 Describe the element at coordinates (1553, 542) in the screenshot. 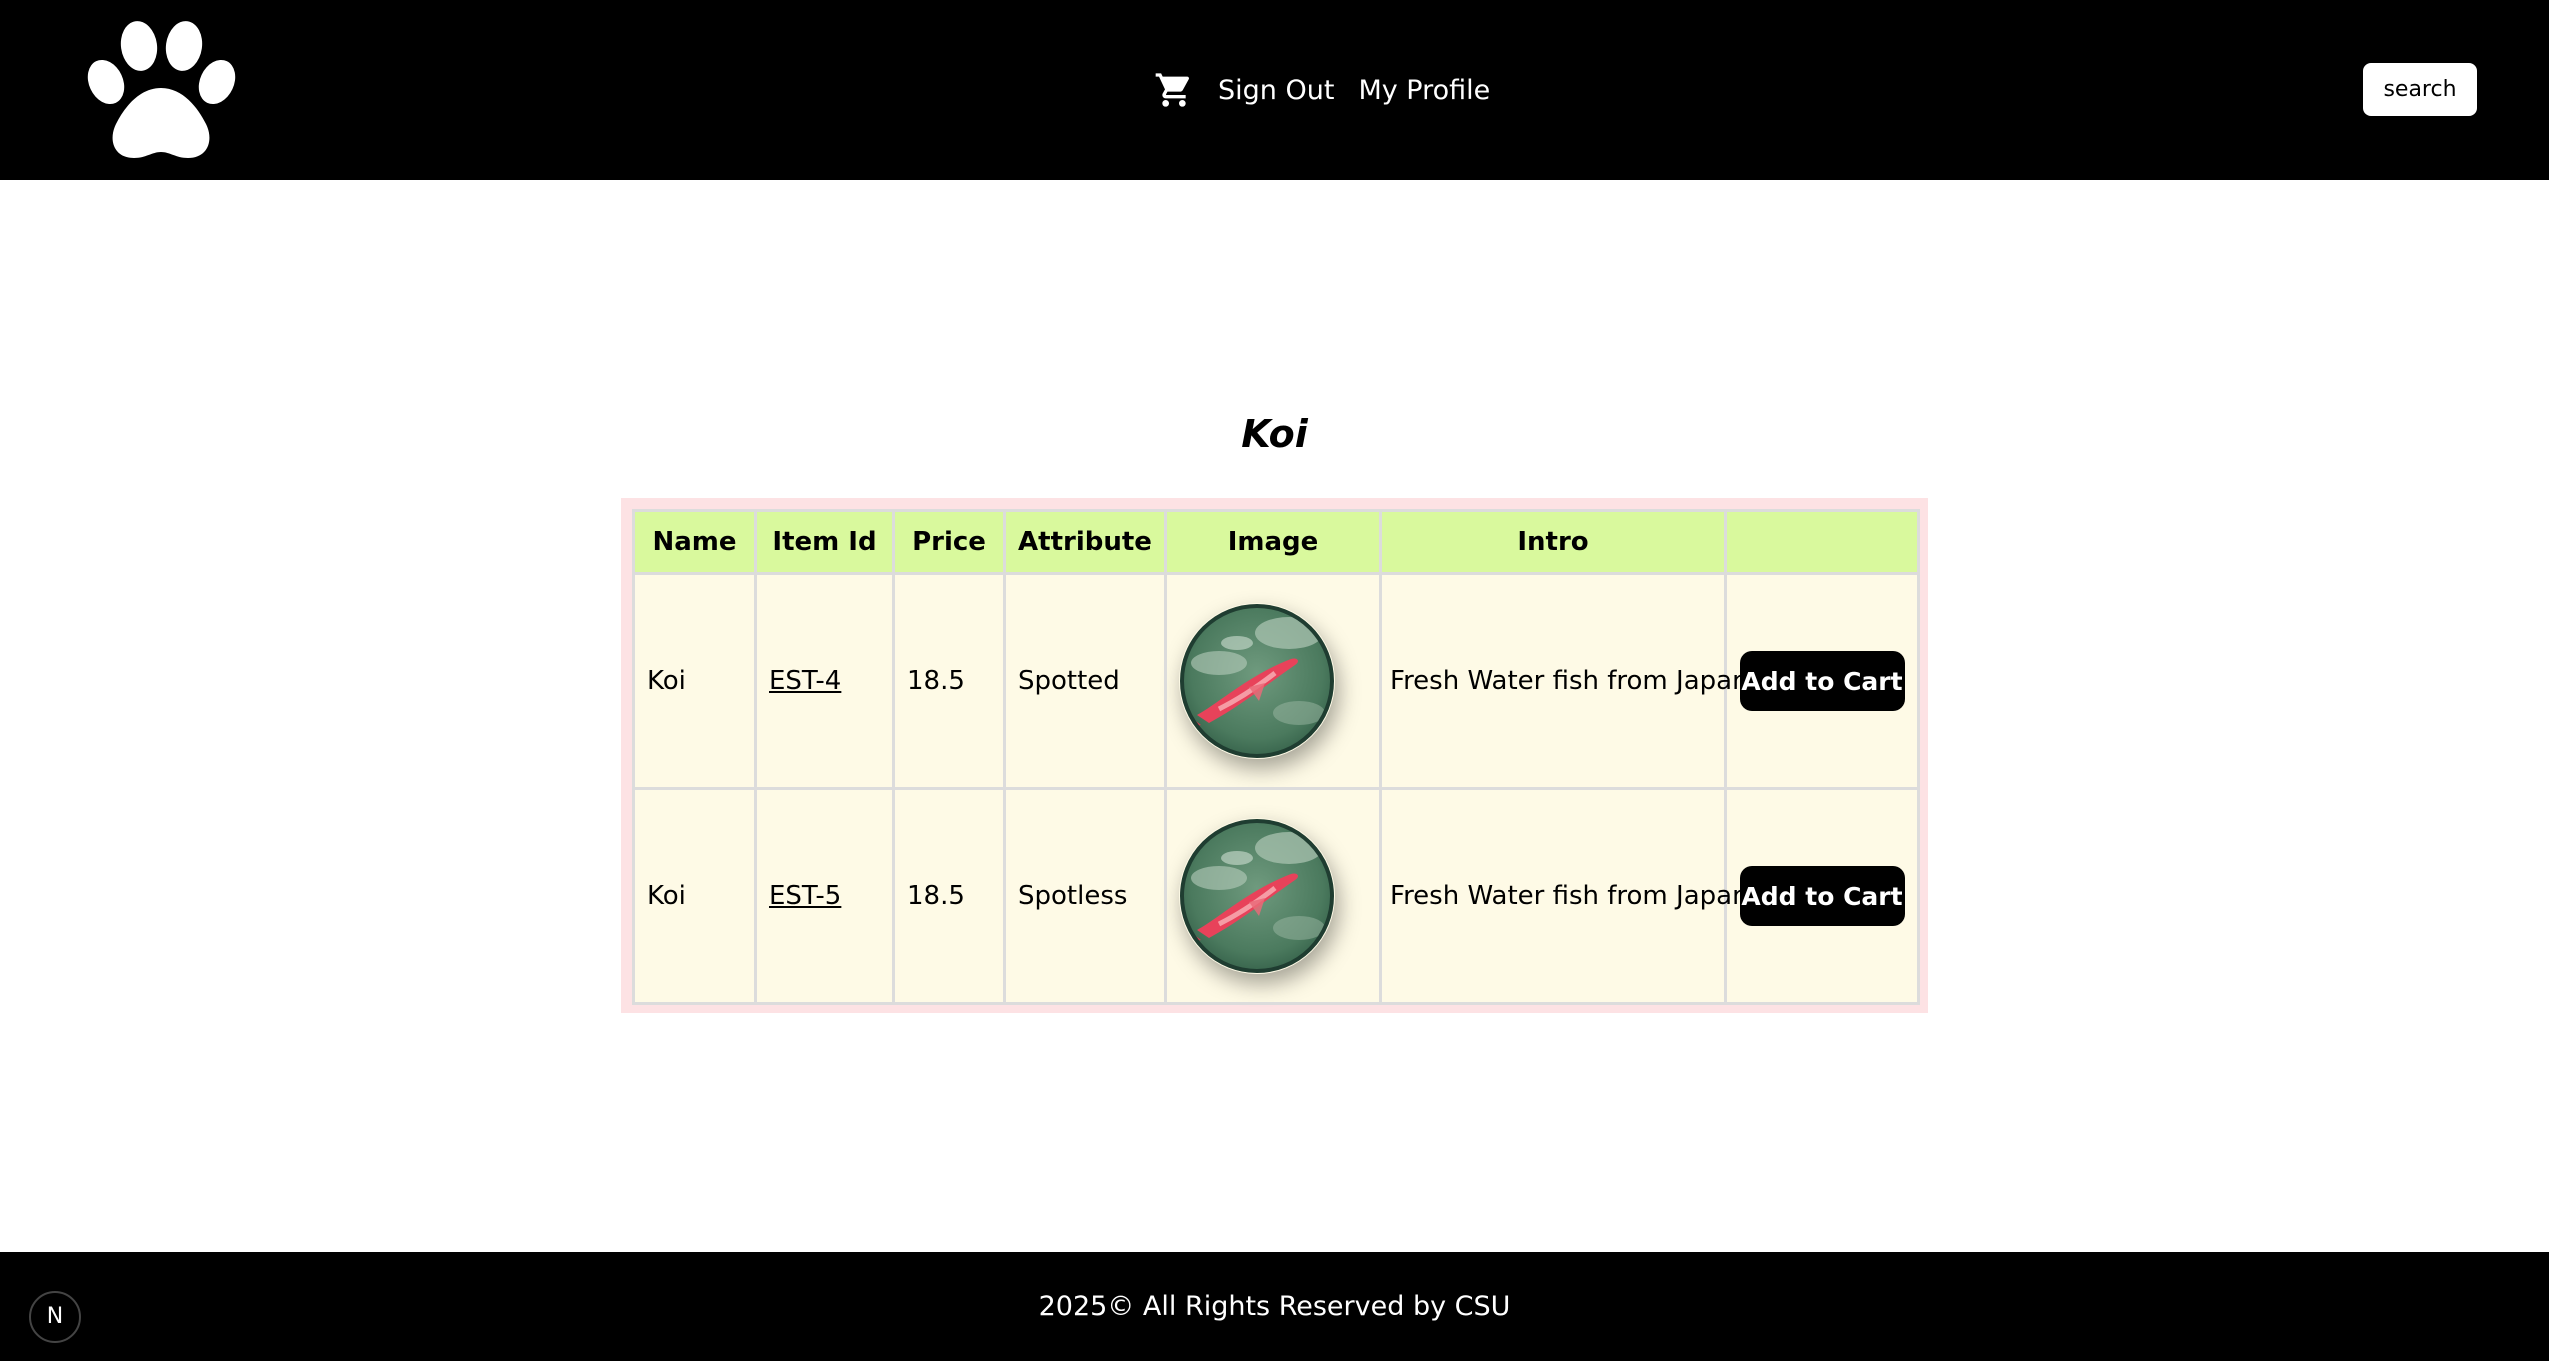

I see `column-header-intro: Intro` at that location.